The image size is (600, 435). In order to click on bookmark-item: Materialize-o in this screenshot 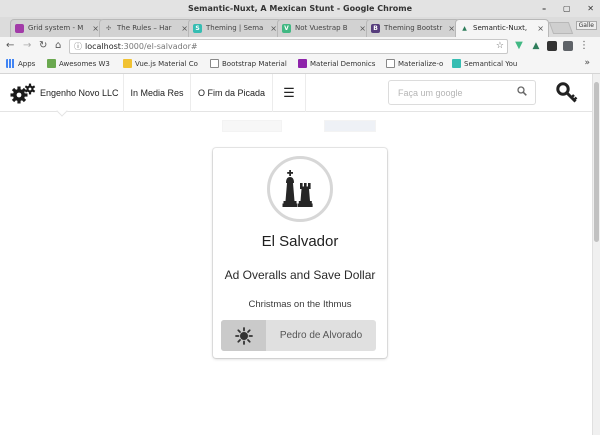, I will do `click(414, 64)`.